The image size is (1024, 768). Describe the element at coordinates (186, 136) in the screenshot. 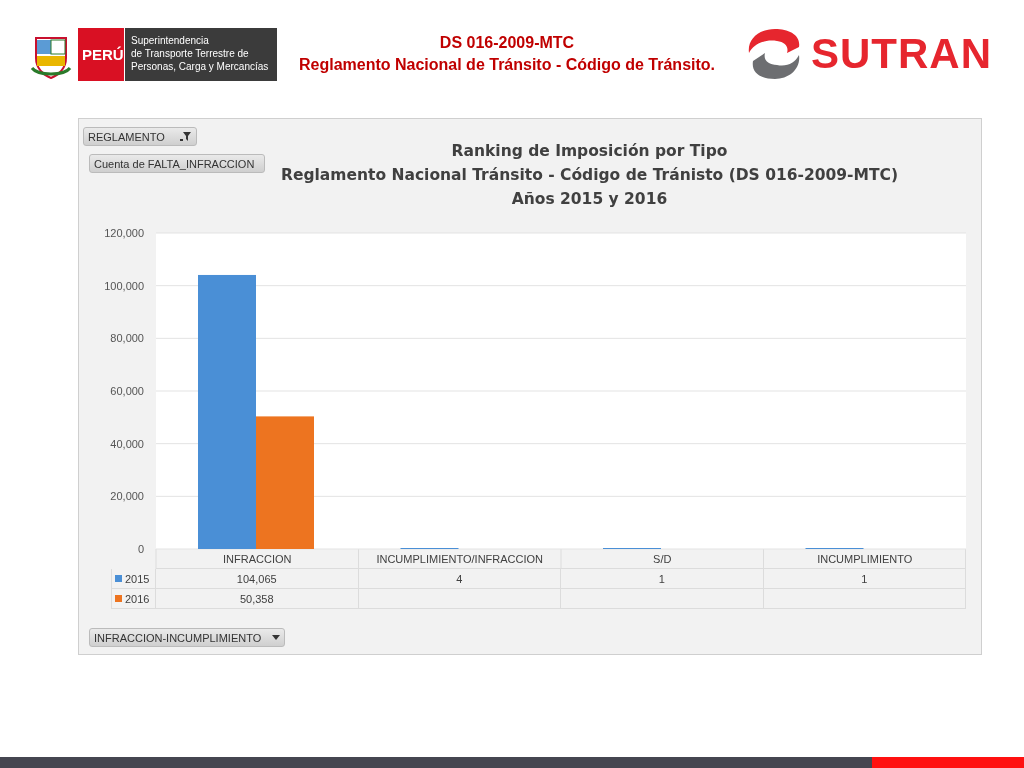

I see `filter-icon` at that location.